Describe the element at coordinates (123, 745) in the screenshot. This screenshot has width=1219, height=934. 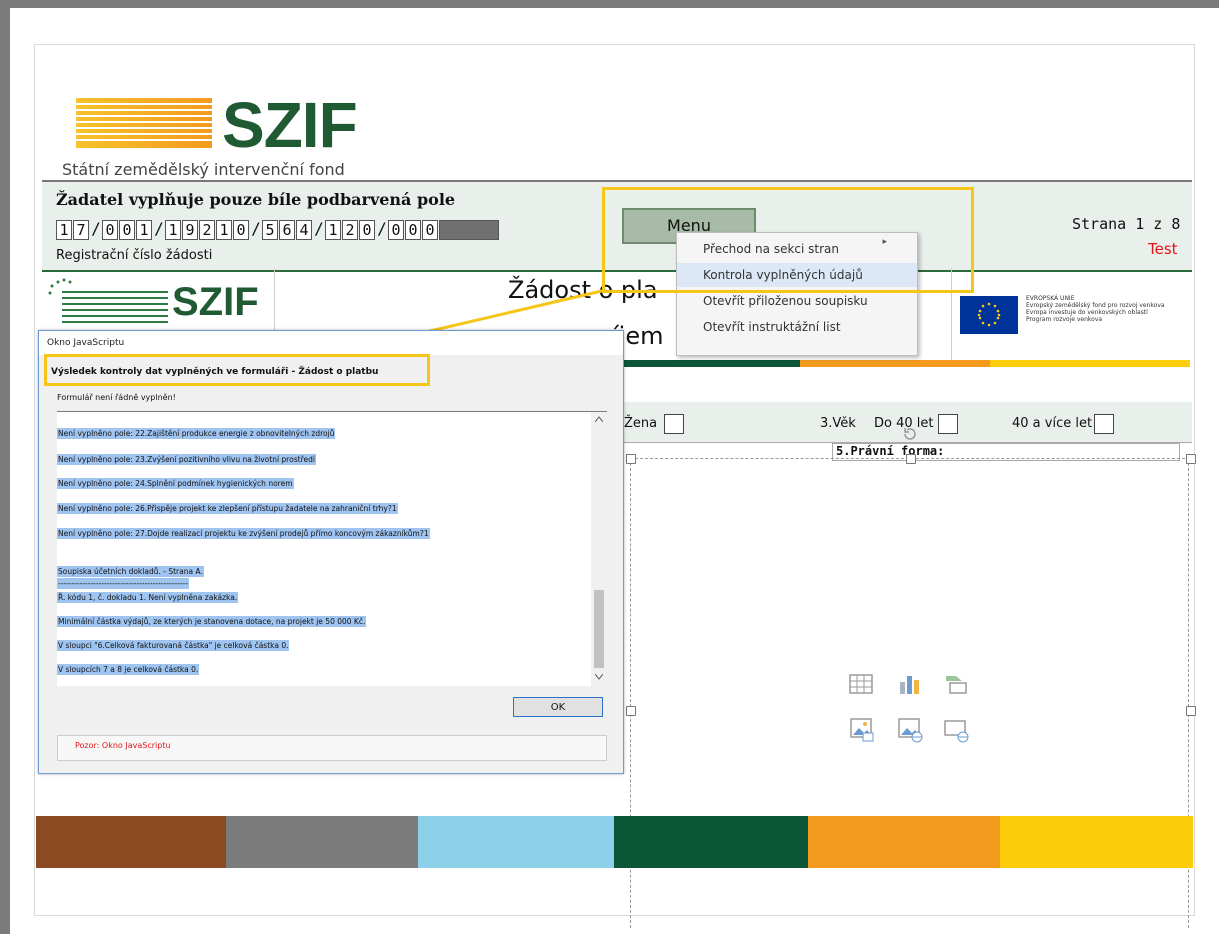
I see `dialog-warning-text: Pozor: Okno JavaScriptu` at that location.